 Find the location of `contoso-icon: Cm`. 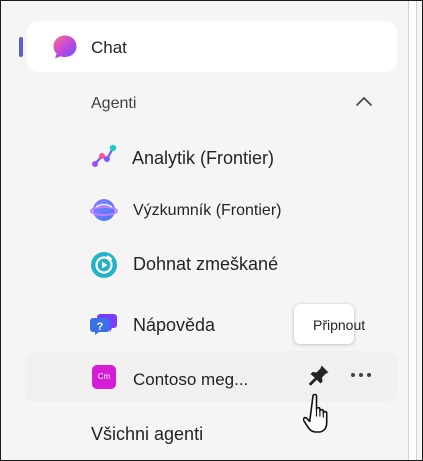

contoso-icon: Cm is located at coordinates (104, 377).